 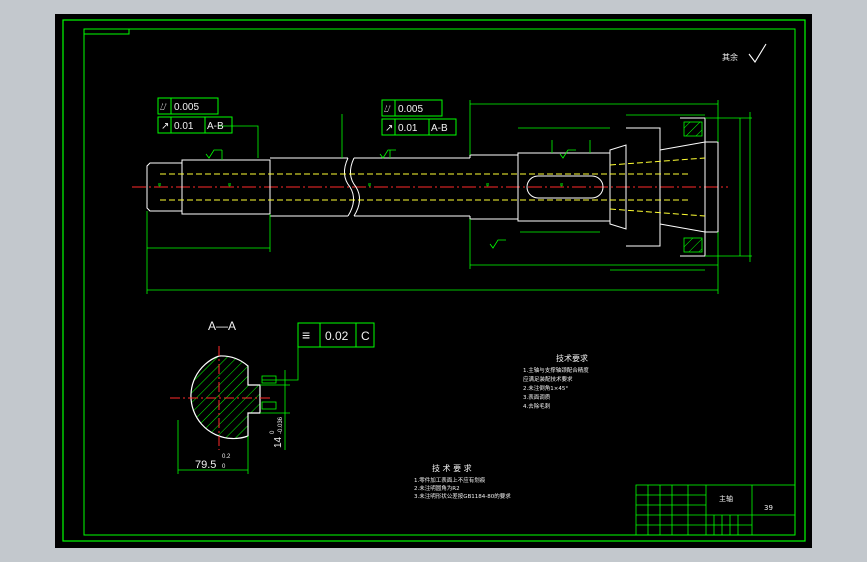 What do you see at coordinates (572, 358) in the screenshot?
I see `tech-req-right-title: 技术要求` at bounding box center [572, 358].